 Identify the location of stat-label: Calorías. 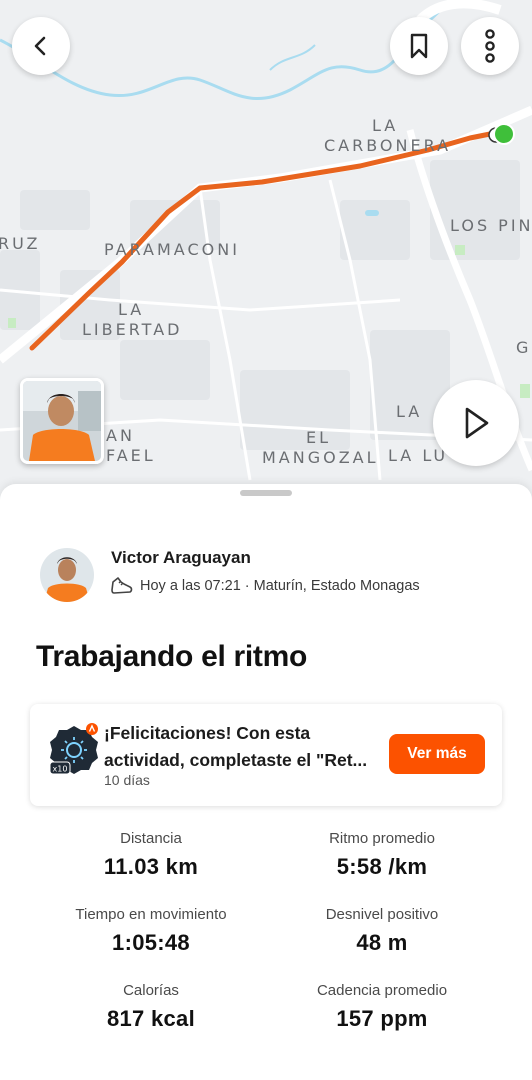
(151, 990).